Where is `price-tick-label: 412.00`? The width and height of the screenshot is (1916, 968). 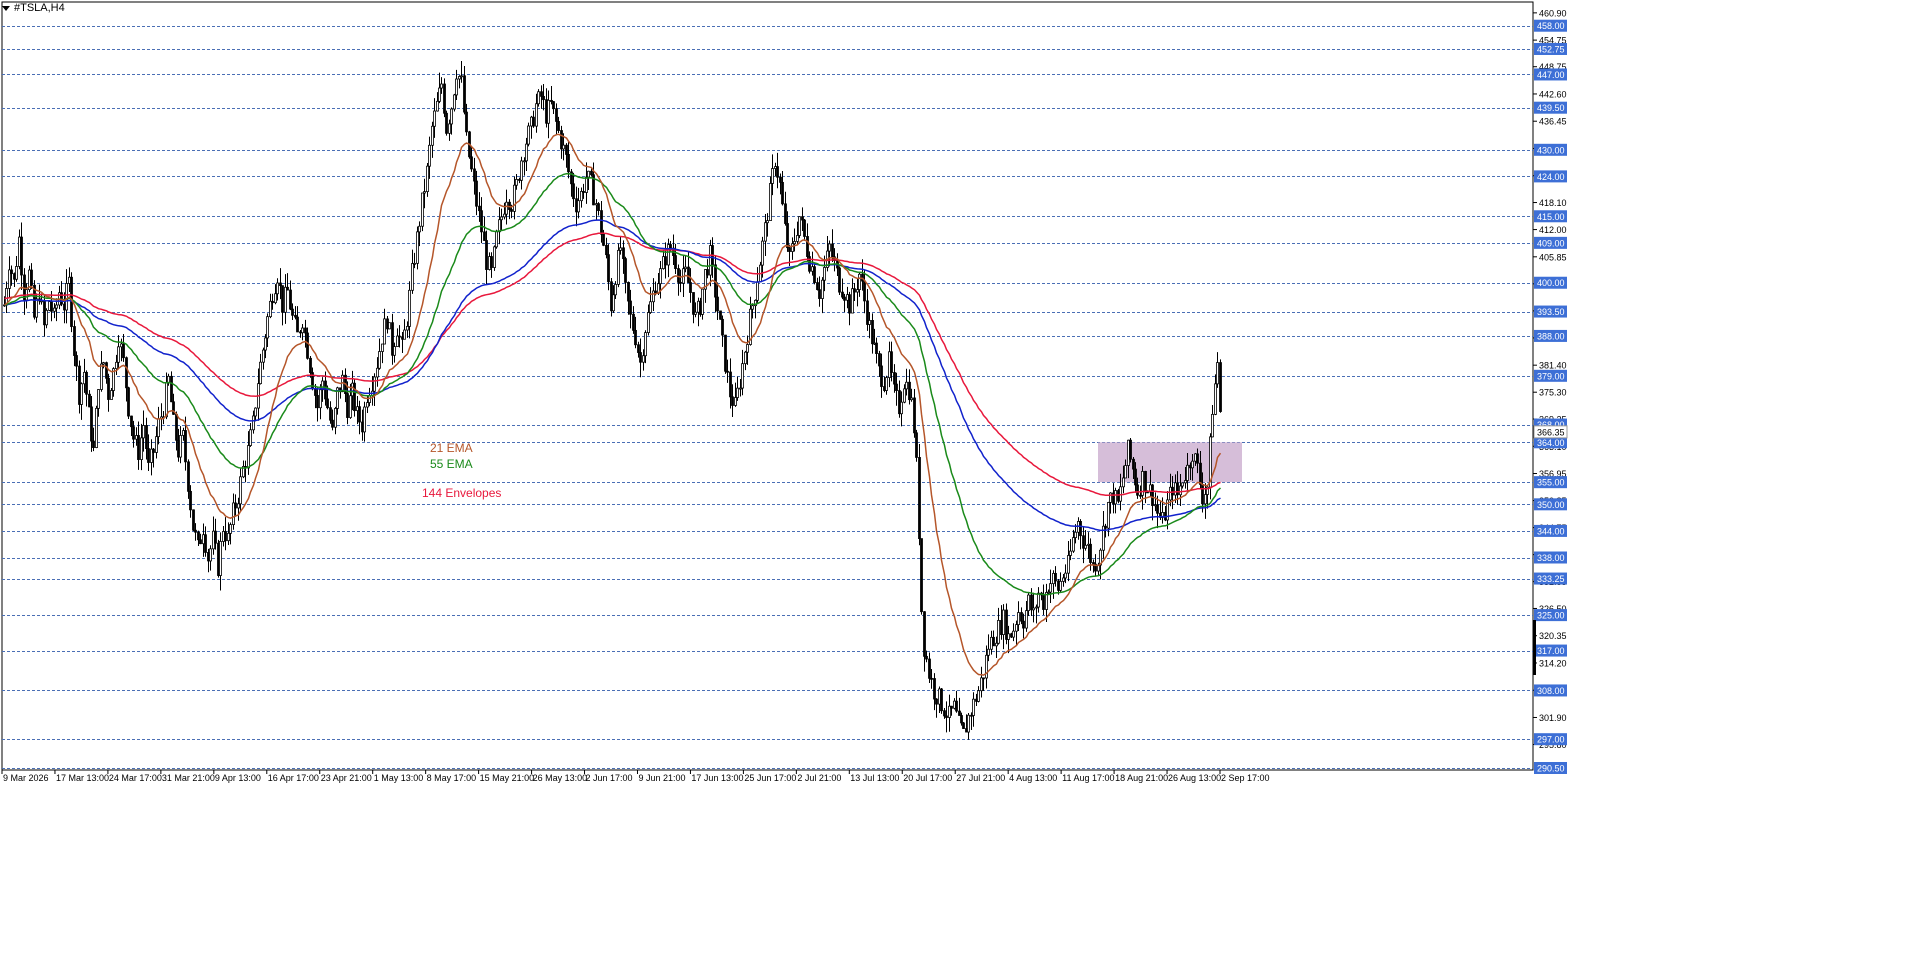
price-tick-label: 412.00 is located at coordinates (1553, 230).